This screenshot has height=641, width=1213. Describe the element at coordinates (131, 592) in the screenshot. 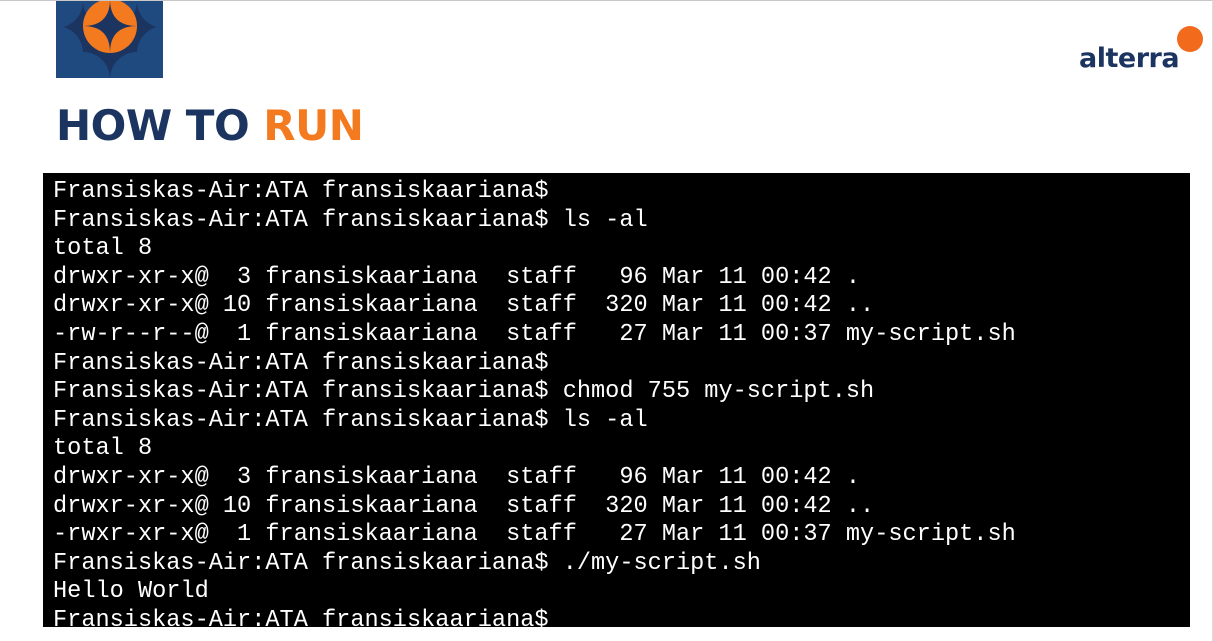

I see `terminal-line: Hello World` at that location.